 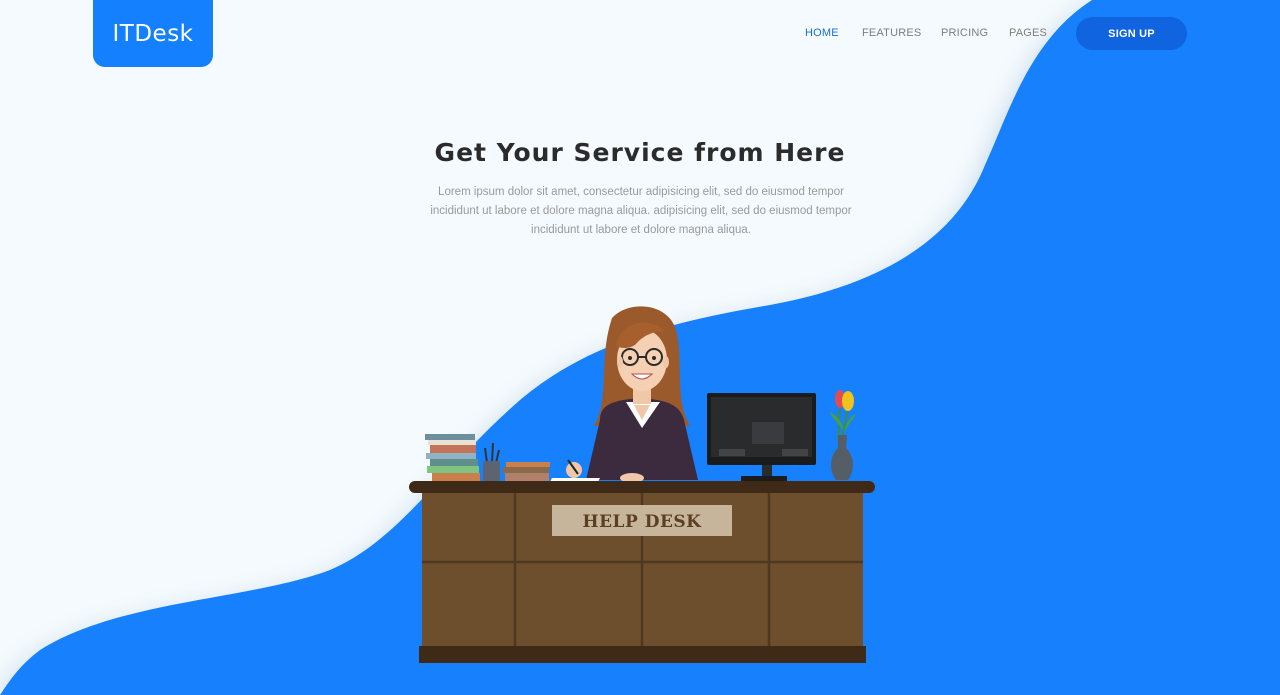 I want to click on nav-item-pricing: PRICING, so click(x=964, y=33).